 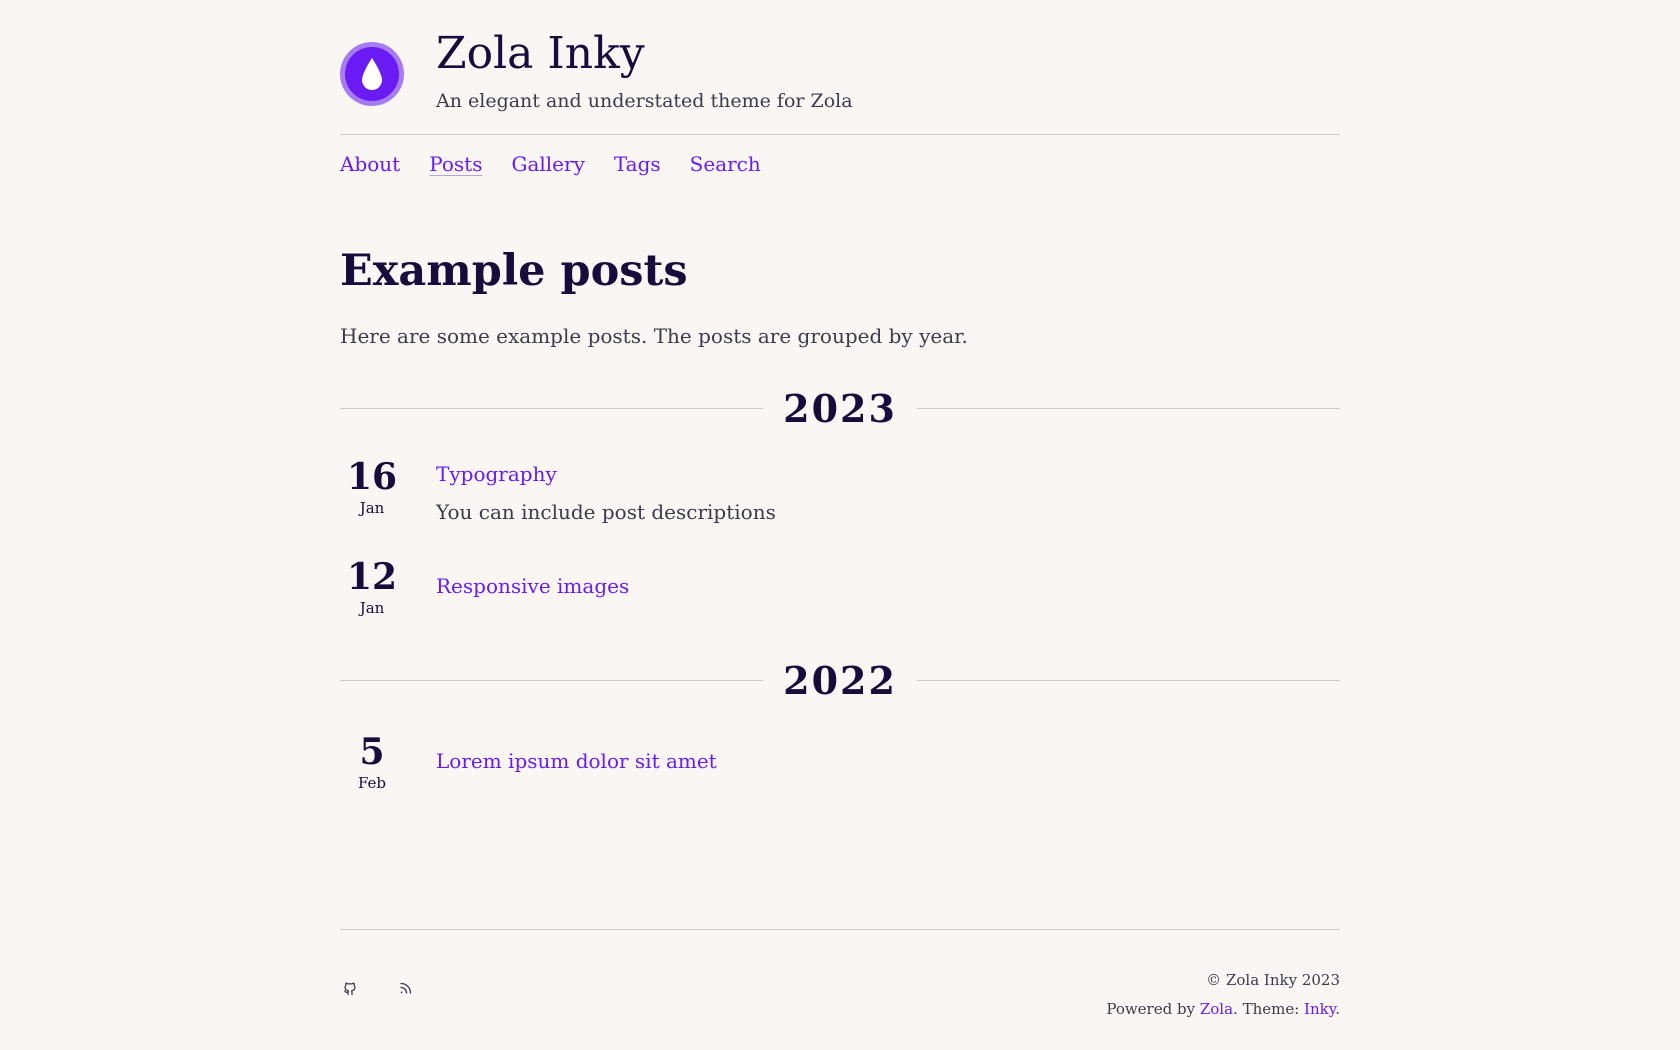 What do you see at coordinates (1273, 980) in the screenshot?
I see `copyright-text: © Zola Inky 2023` at bounding box center [1273, 980].